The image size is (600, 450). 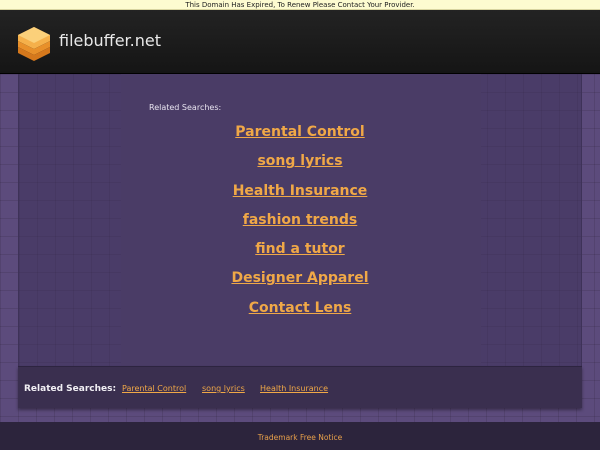 I want to click on site-name: filebuffer.net, so click(x=110, y=41).